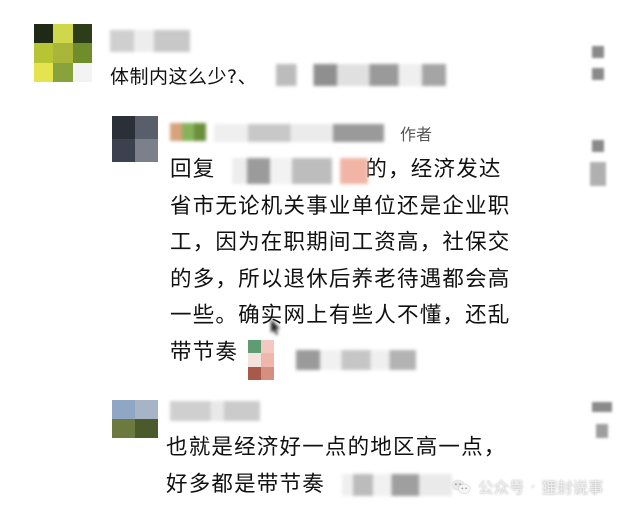 The height and width of the screenshot is (514, 640). What do you see at coordinates (526, 487) in the screenshot?
I see `watermark: 公众号 · 狸封说事` at bounding box center [526, 487].